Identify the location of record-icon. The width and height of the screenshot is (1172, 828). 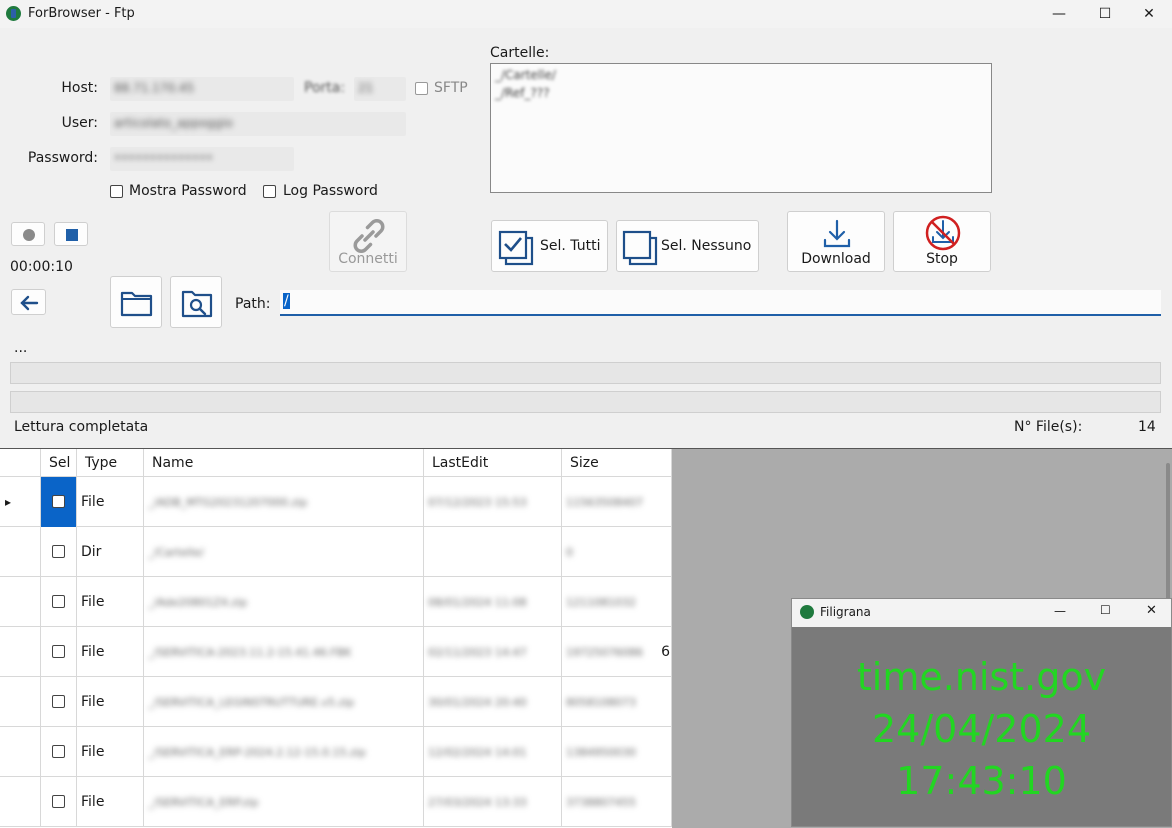
(29, 235).